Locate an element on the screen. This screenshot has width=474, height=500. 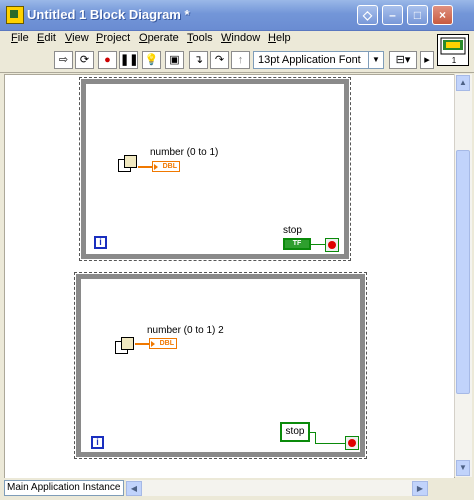
title-bar: Untitled 1 Block Diagram * ◇ – □ × is located at coordinates (237, 15).